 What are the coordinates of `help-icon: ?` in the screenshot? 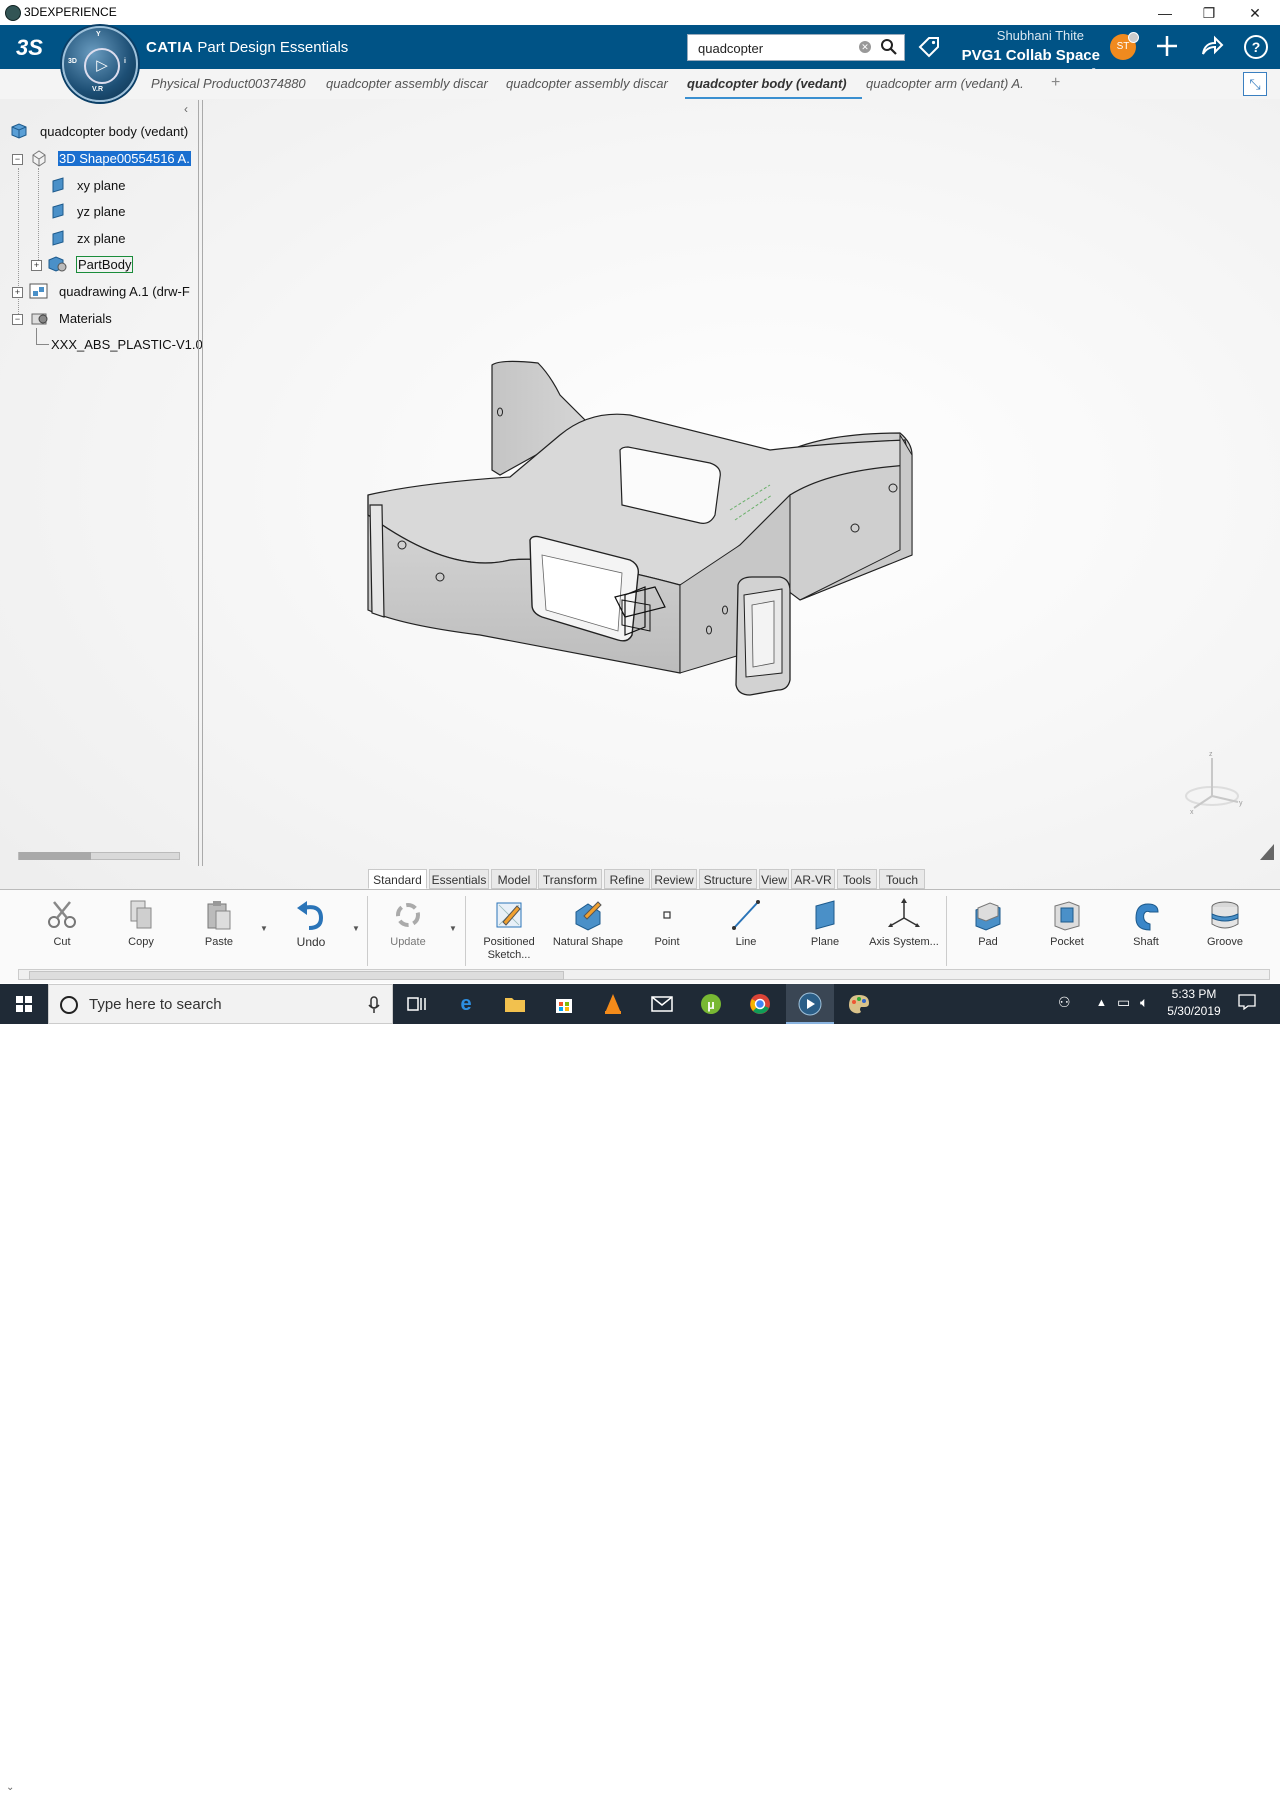 It's located at (1256, 50).